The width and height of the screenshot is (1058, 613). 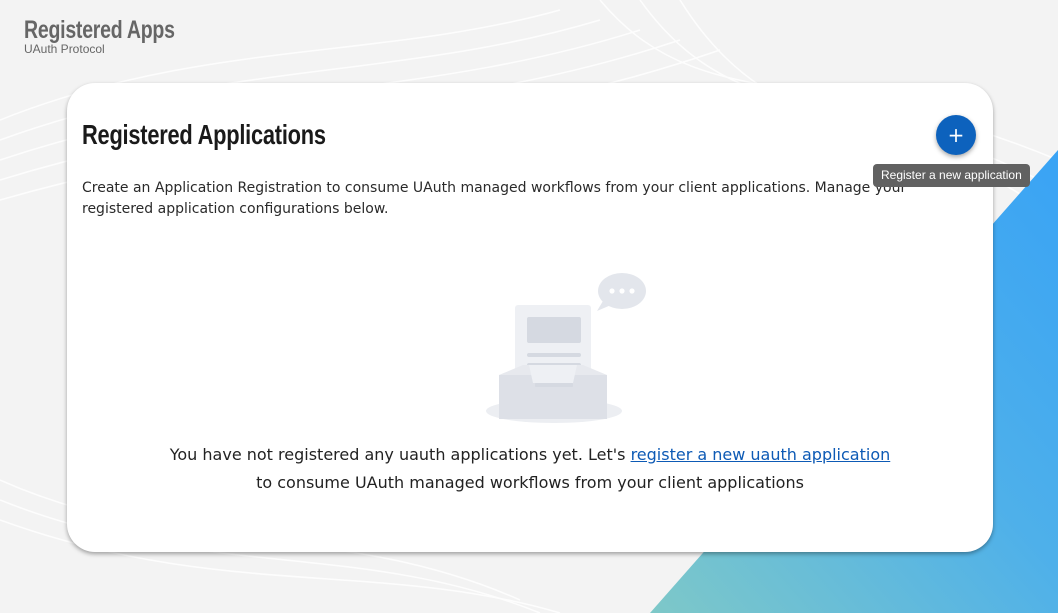 I want to click on register-new-application-button: +, so click(x=956, y=135).